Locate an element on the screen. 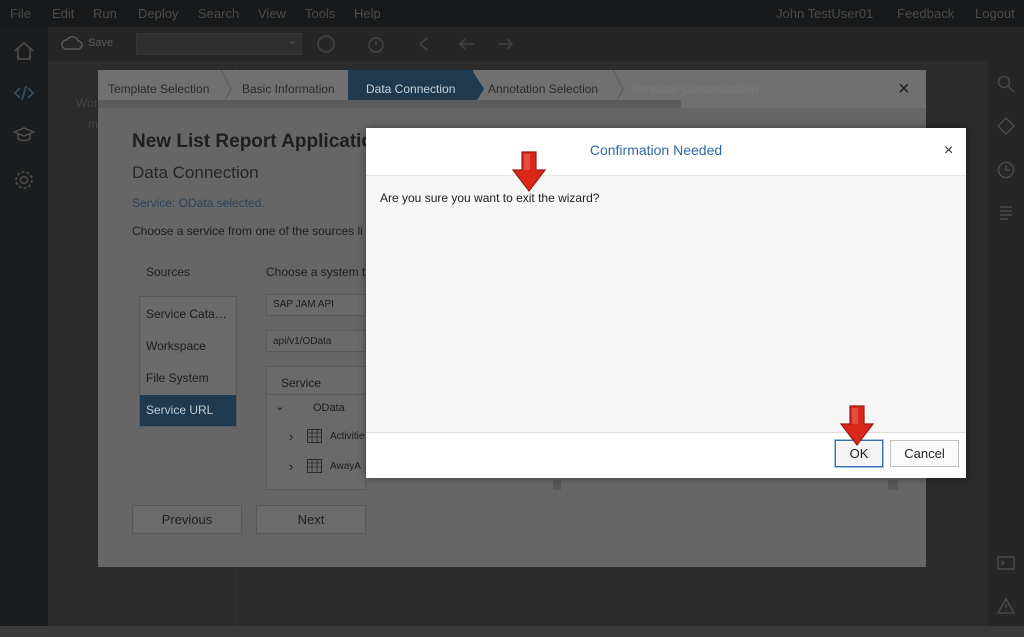 The width and height of the screenshot is (1024, 637). service-table: Service ⌄ OData › Activitie › AwayA is located at coordinates (316, 428).